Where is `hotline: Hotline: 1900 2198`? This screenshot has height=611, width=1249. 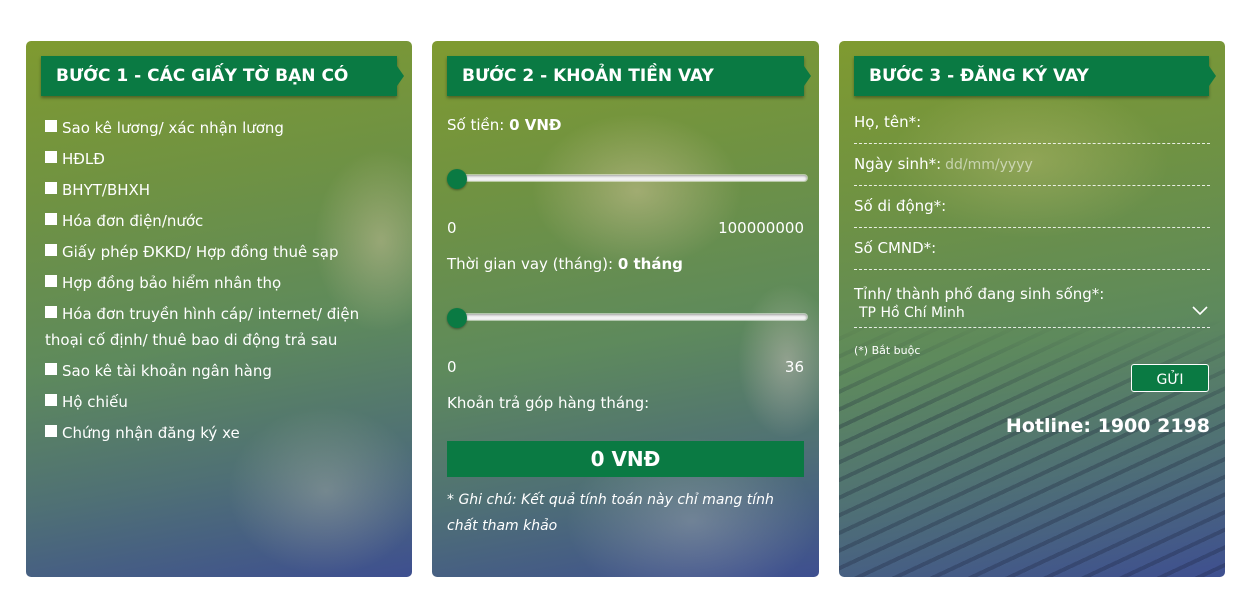 hotline: Hotline: 1900 2198 is located at coordinates (1108, 426).